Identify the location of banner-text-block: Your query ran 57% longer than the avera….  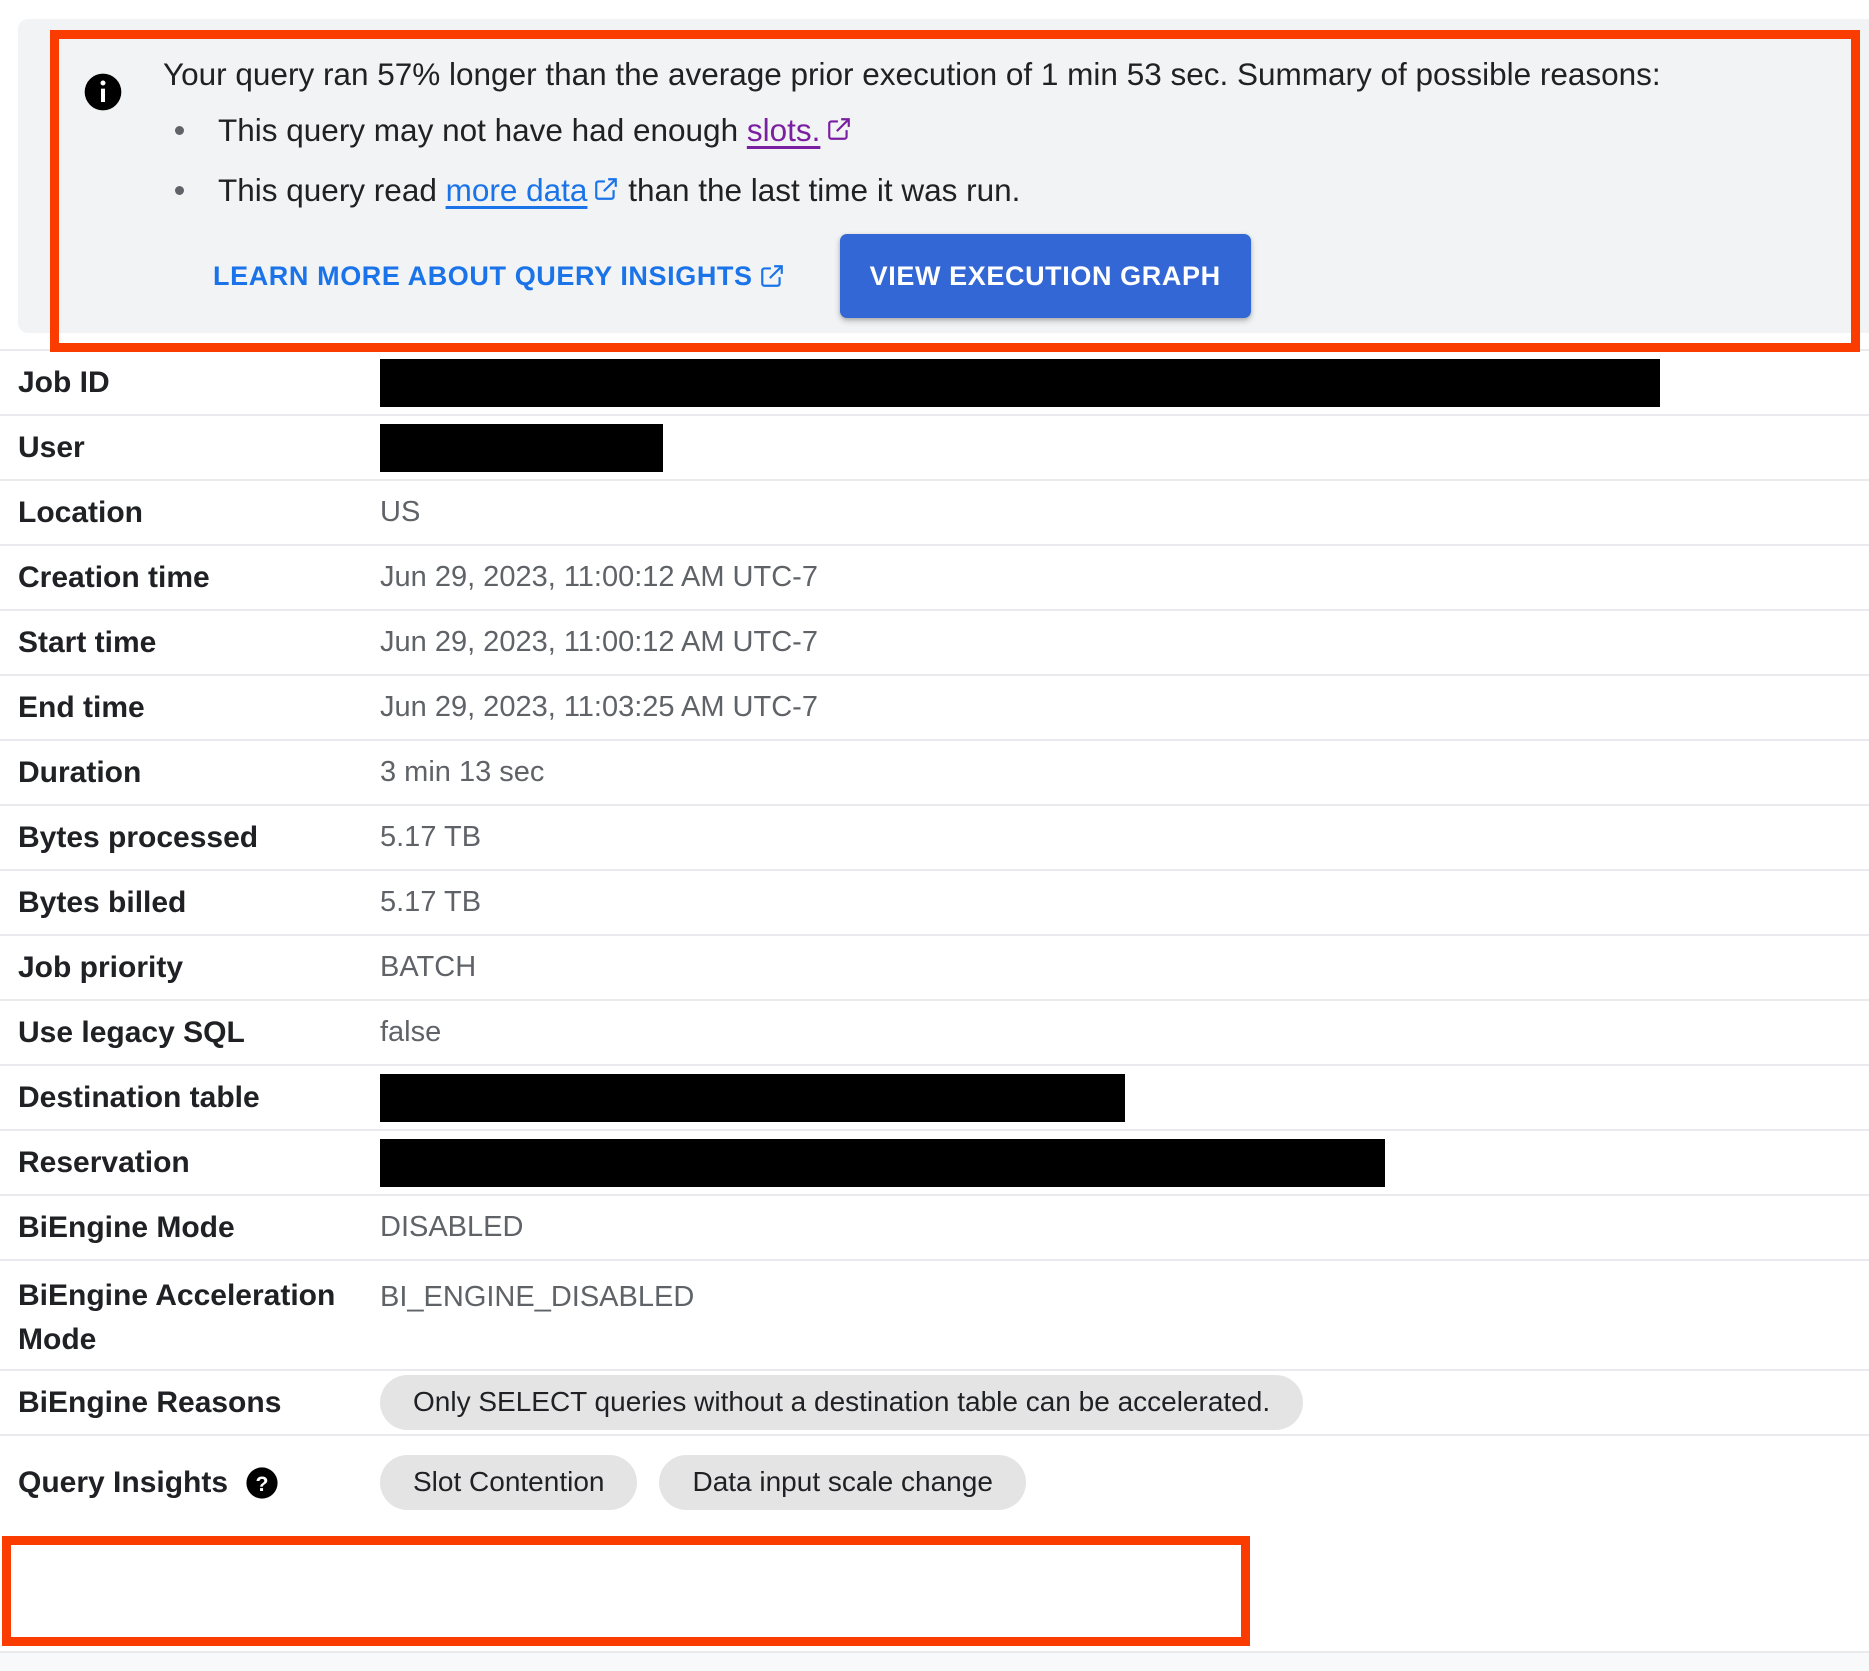
(1011, 140).